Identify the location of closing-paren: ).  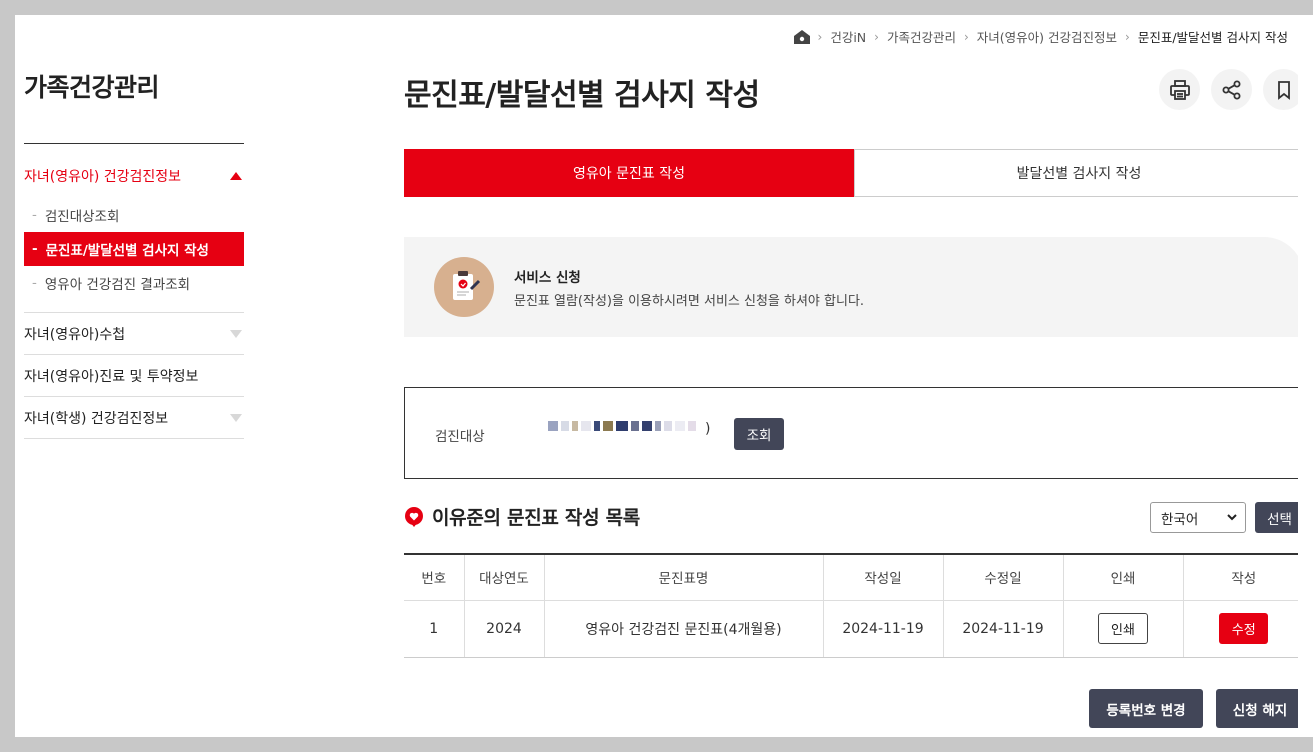
(708, 429).